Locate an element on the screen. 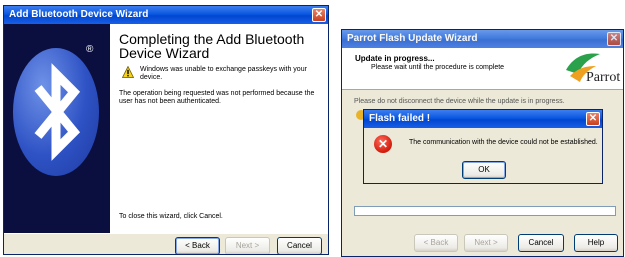 This screenshot has height=257, width=625. bluetooth-icon is located at coordinates (57, 112).